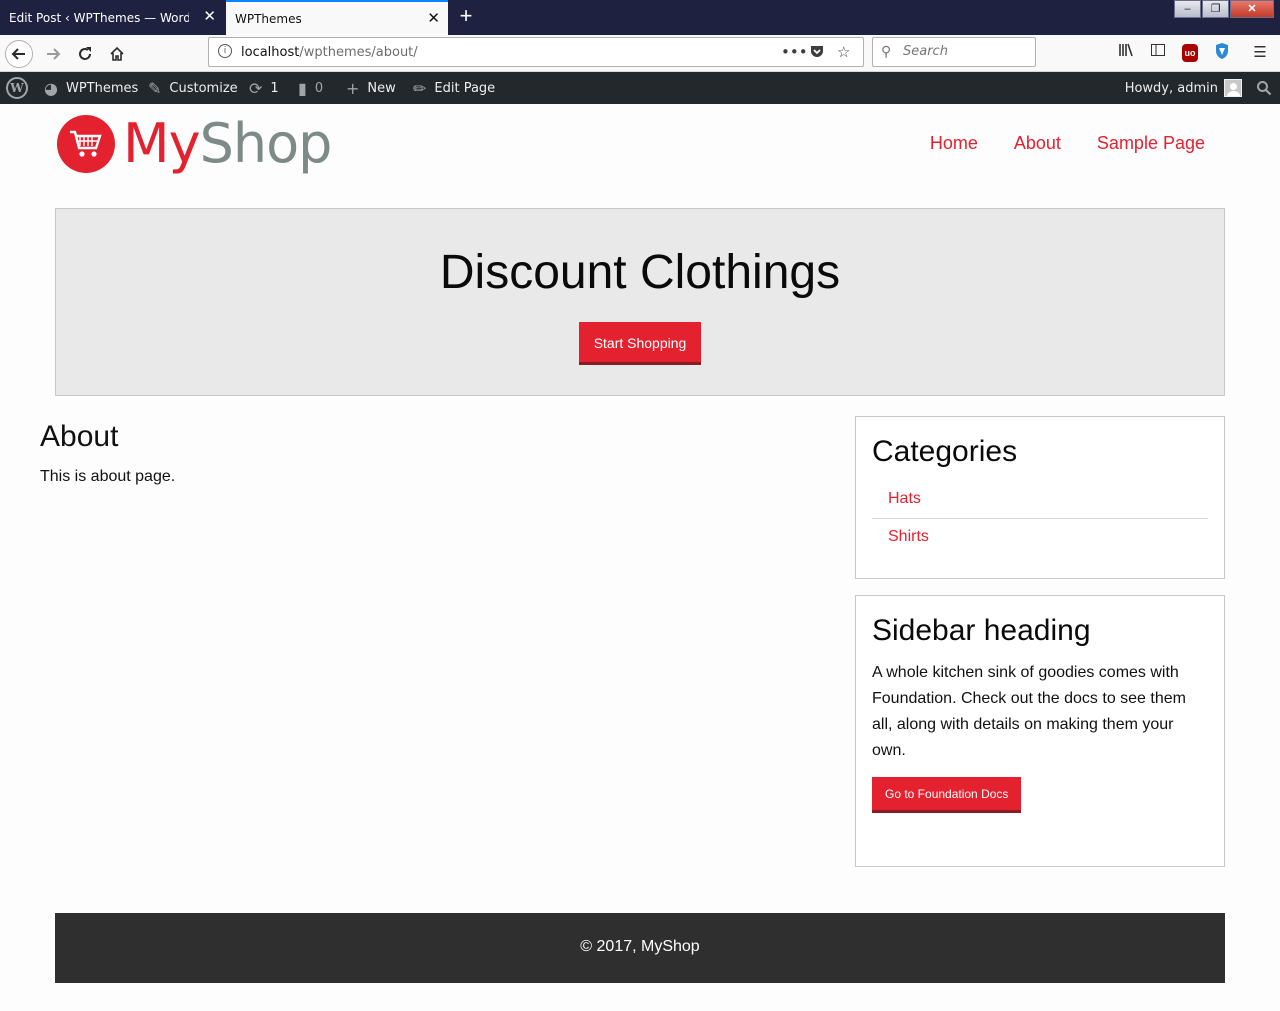 The width and height of the screenshot is (1280, 1011). Describe the element at coordinates (1260, 53) in the screenshot. I see `menu-icon: ☰` at that location.